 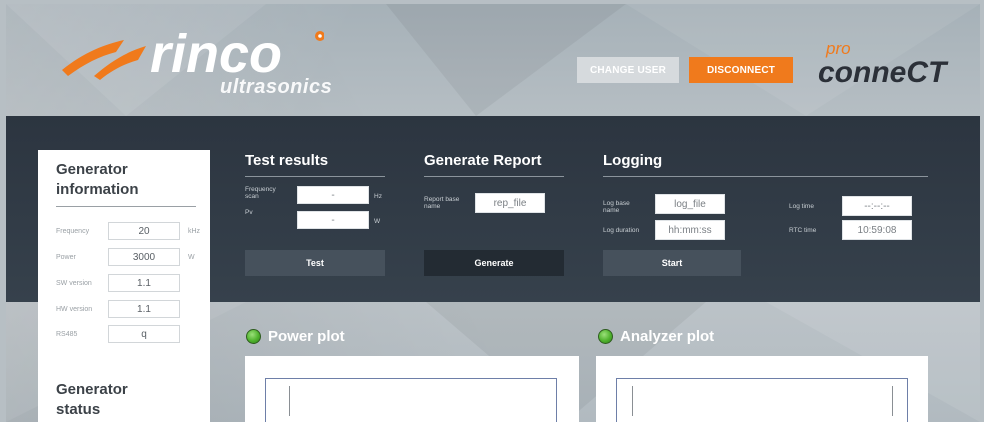 What do you see at coordinates (632, 401) in the screenshot?
I see `analyzer-plot-axis-left` at bounding box center [632, 401].